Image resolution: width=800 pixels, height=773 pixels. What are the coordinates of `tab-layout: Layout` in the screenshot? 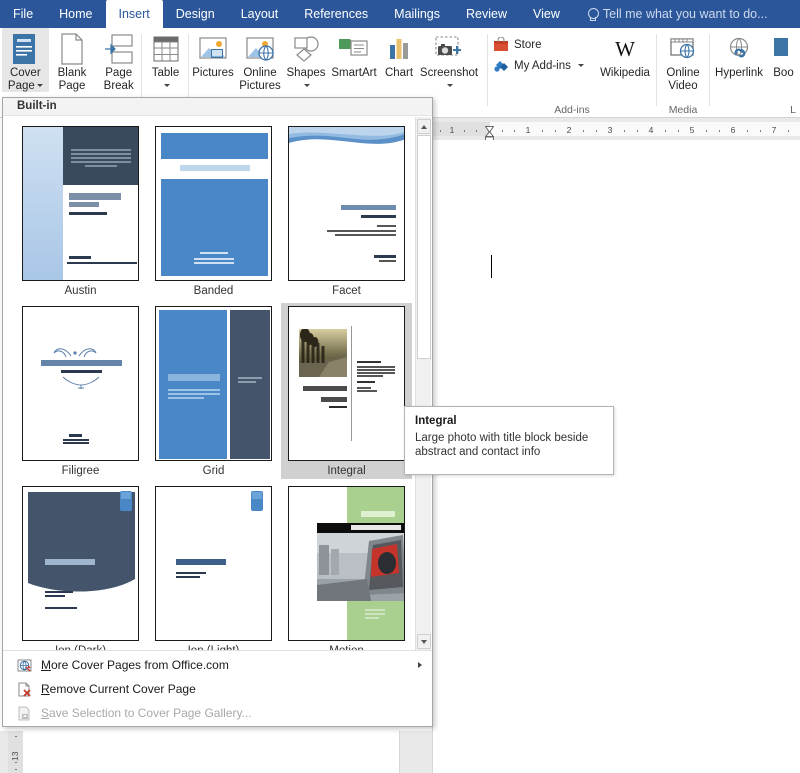 It's located at (260, 14).